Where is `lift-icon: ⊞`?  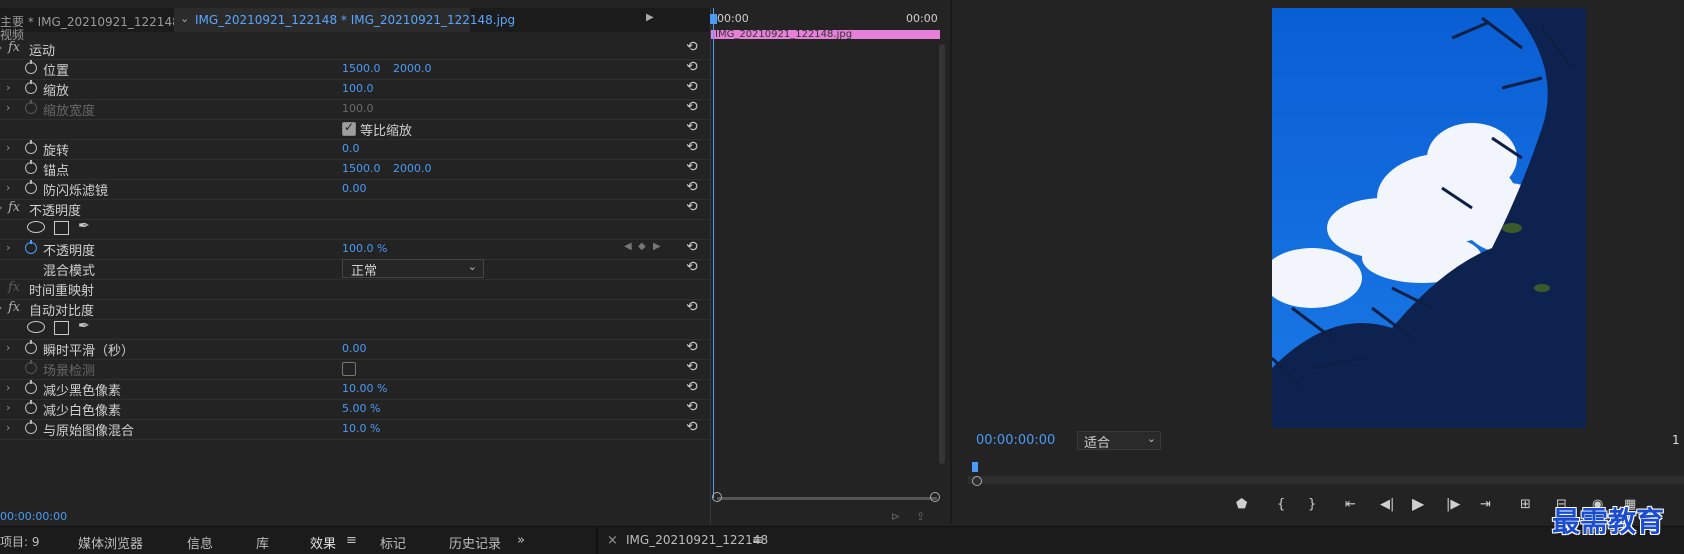
lift-icon: ⊞ is located at coordinates (1525, 504).